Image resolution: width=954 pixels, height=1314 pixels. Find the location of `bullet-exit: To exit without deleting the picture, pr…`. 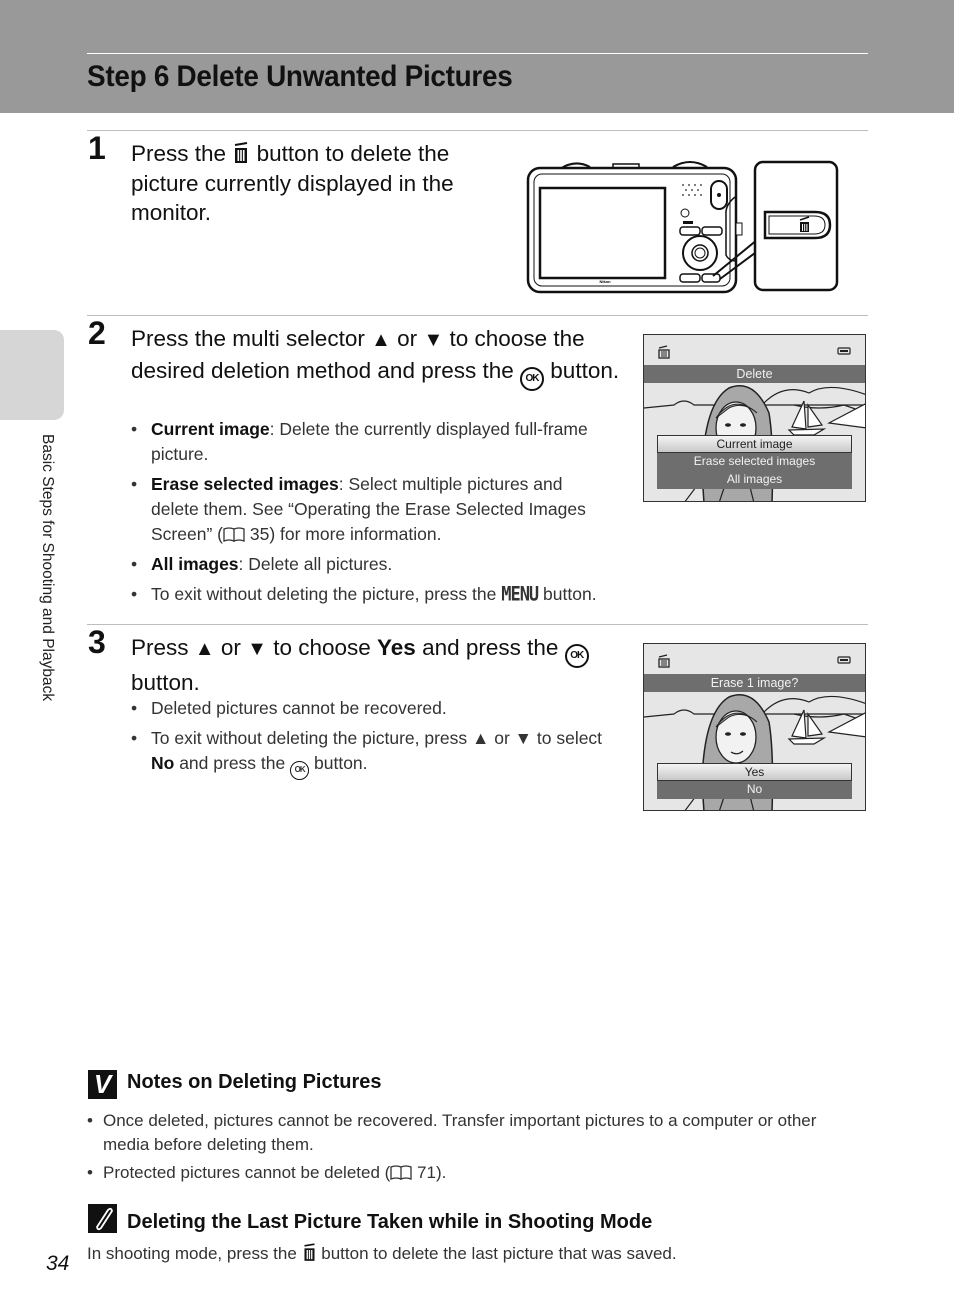

bullet-exit: To exit without deleting the picture, pr… is located at coordinates (371, 595).